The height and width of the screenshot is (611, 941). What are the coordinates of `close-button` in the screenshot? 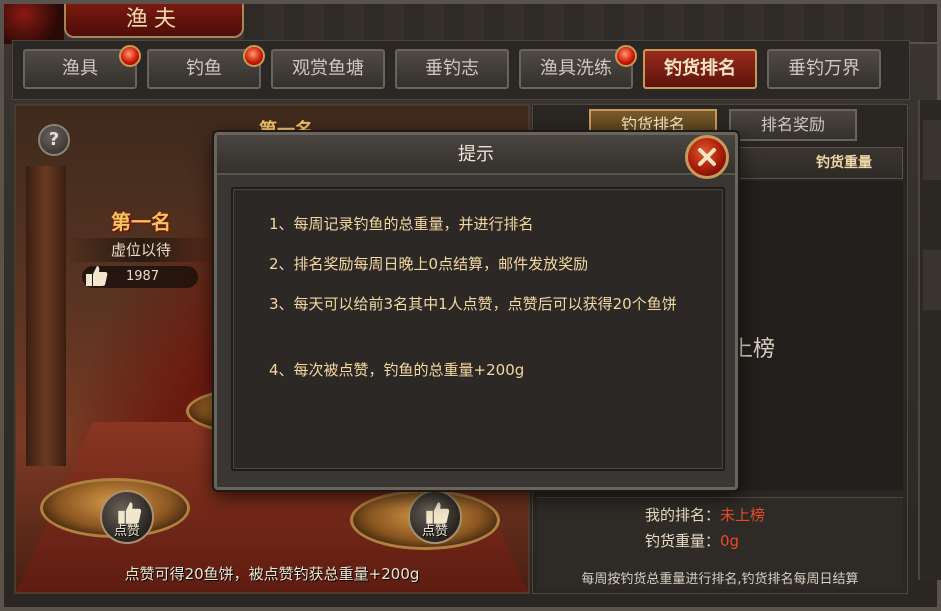 It's located at (707, 157).